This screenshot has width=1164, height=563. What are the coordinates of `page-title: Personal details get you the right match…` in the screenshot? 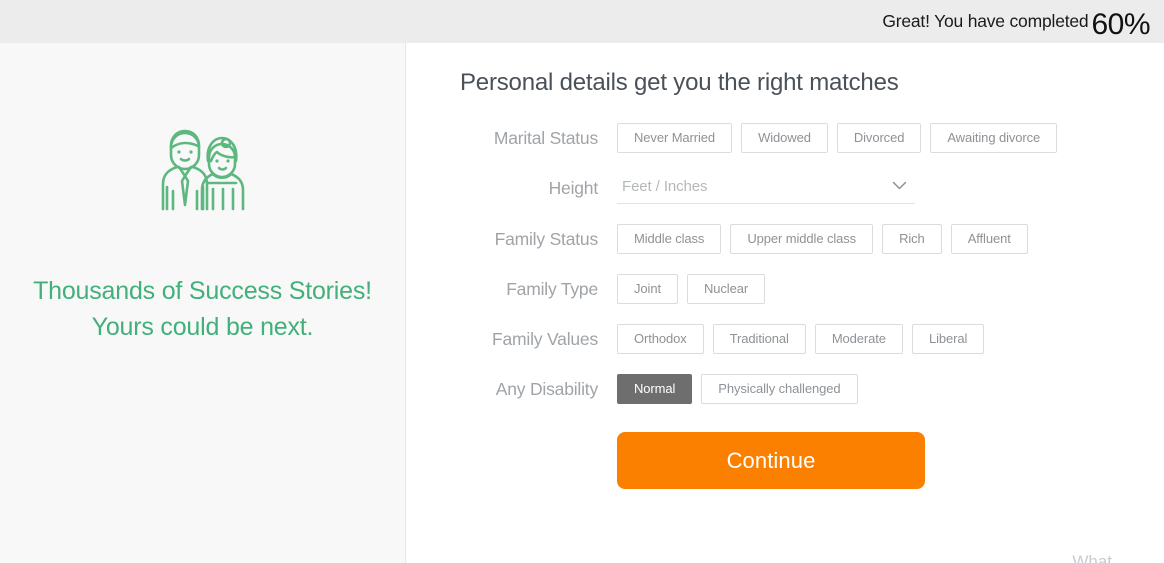 It's located at (679, 82).